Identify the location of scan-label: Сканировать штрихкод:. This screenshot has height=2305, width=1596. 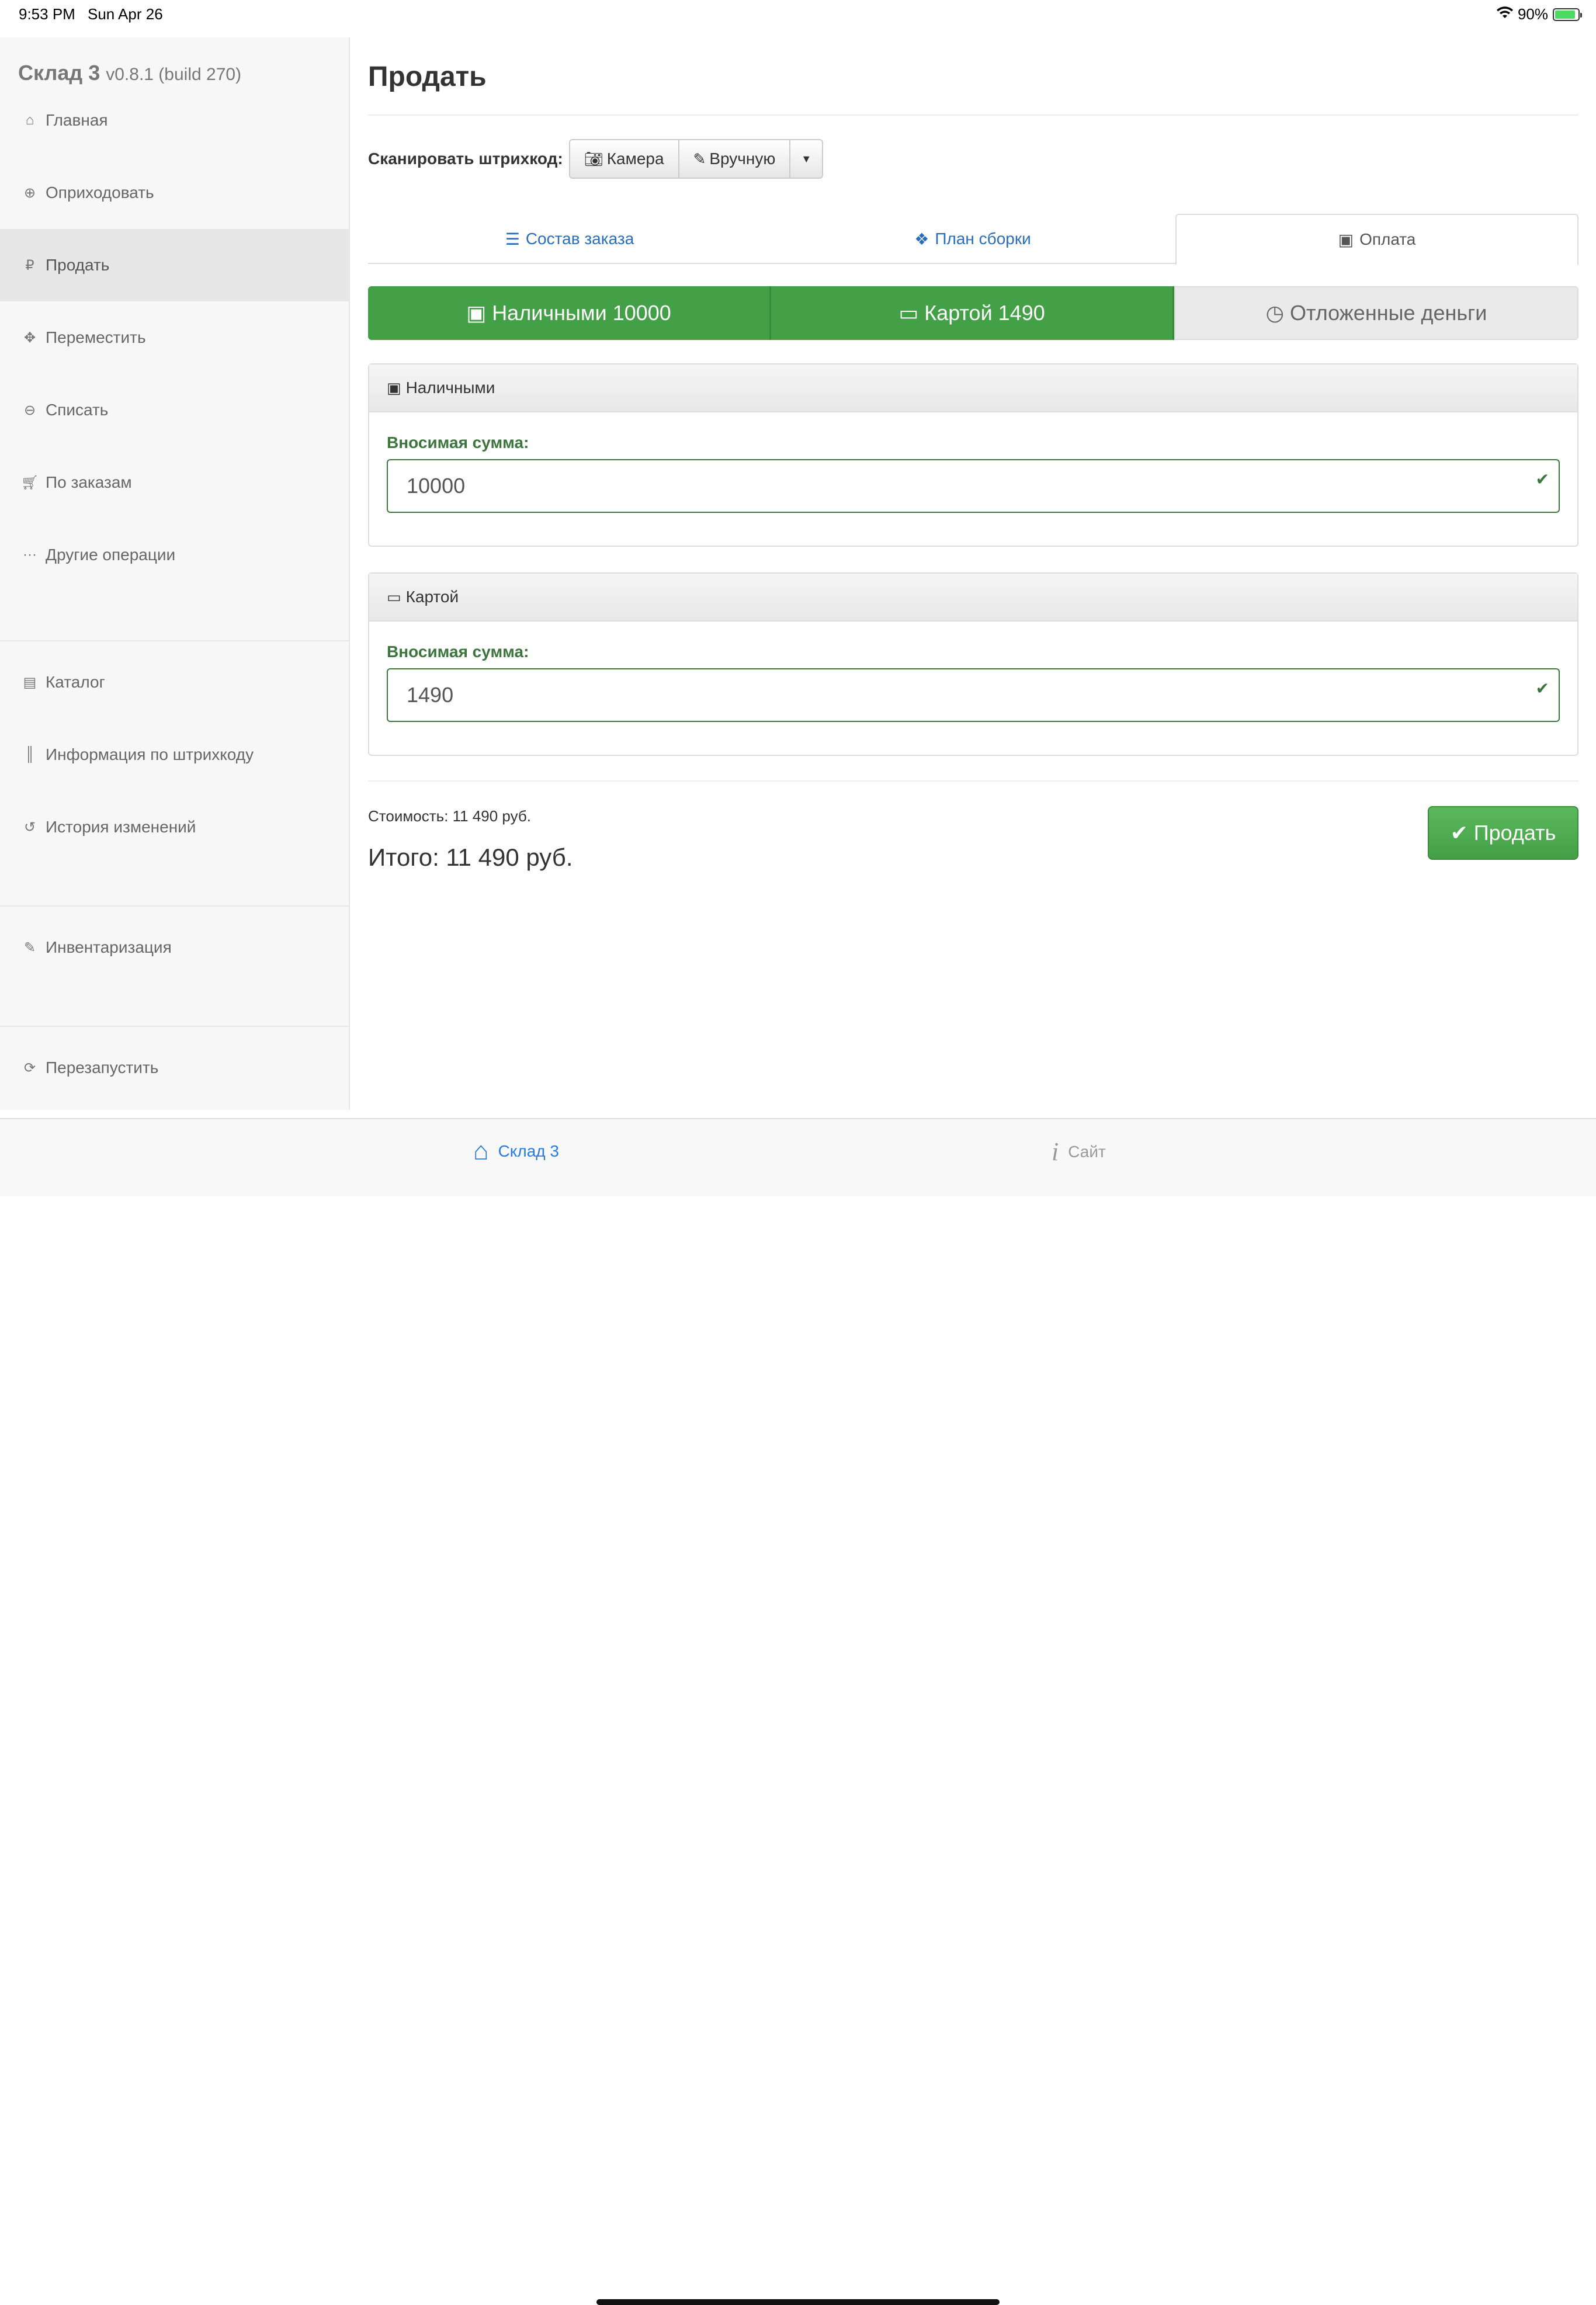
(465, 159).